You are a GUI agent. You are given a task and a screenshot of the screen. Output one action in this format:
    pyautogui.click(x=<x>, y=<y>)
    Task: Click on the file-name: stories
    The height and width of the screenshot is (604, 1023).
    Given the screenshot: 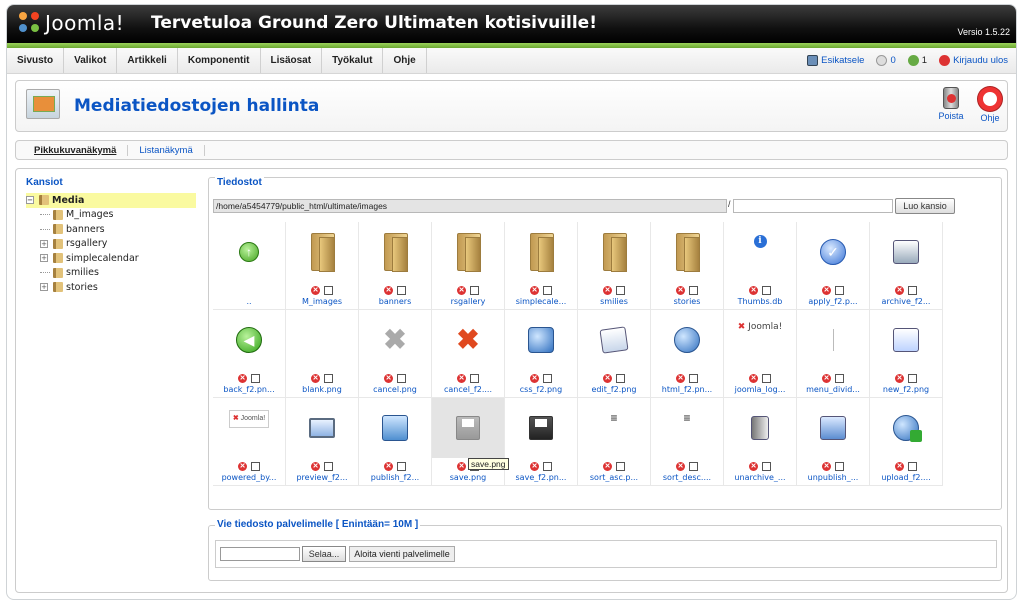 What is the action you would take?
    pyautogui.click(x=687, y=301)
    